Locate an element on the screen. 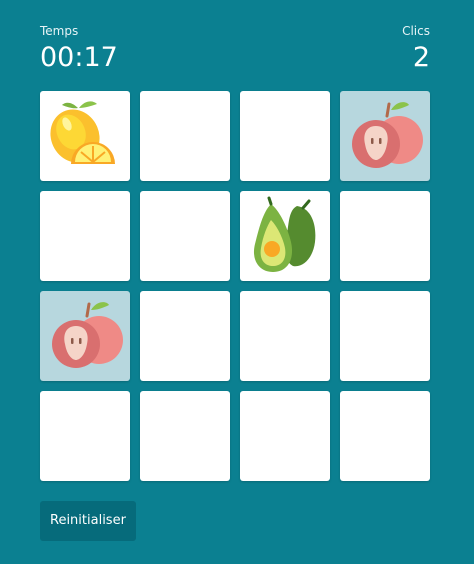  clicks-label: Clics is located at coordinates (416, 31).